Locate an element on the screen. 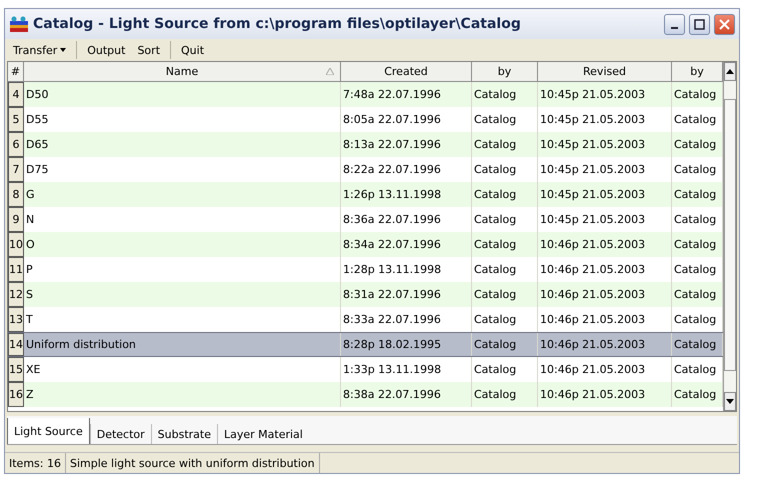 The width and height of the screenshot is (758, 502). status-text: Simple light source with uniform distribution is located at coordinates (193, 463).